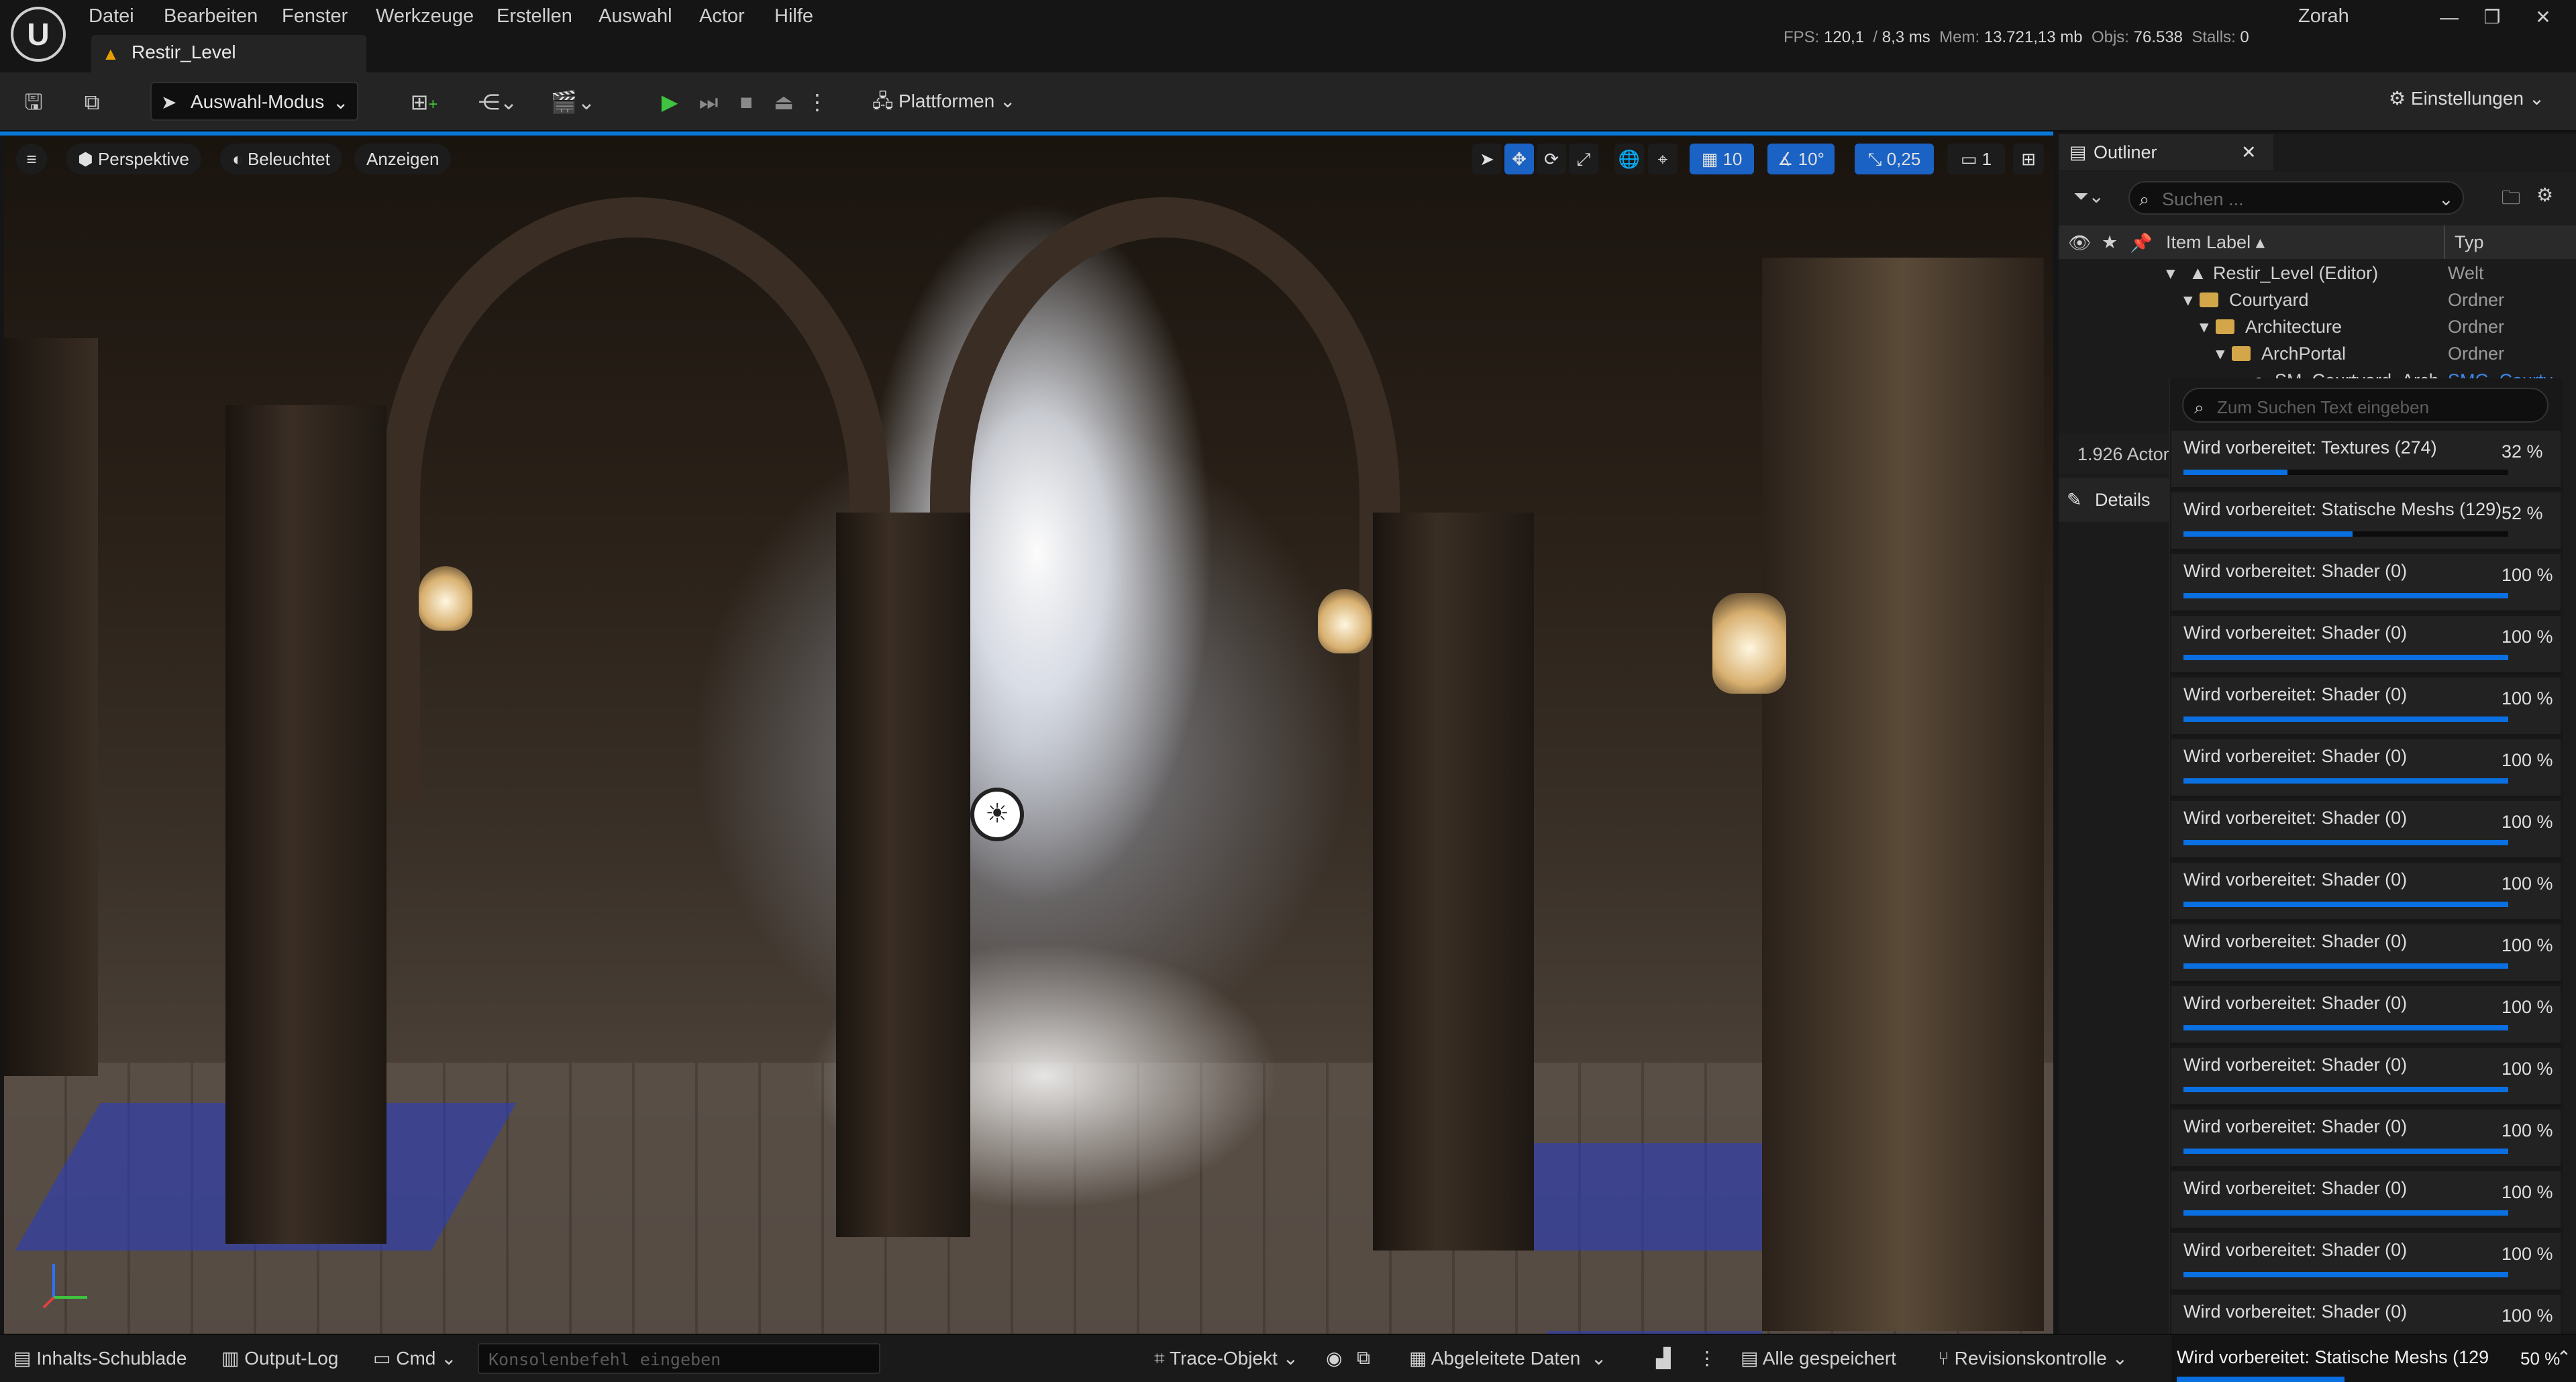 This screenshot has width=2576, height=1382. I want to click on close-icon: ✕, so click(2249, 152).